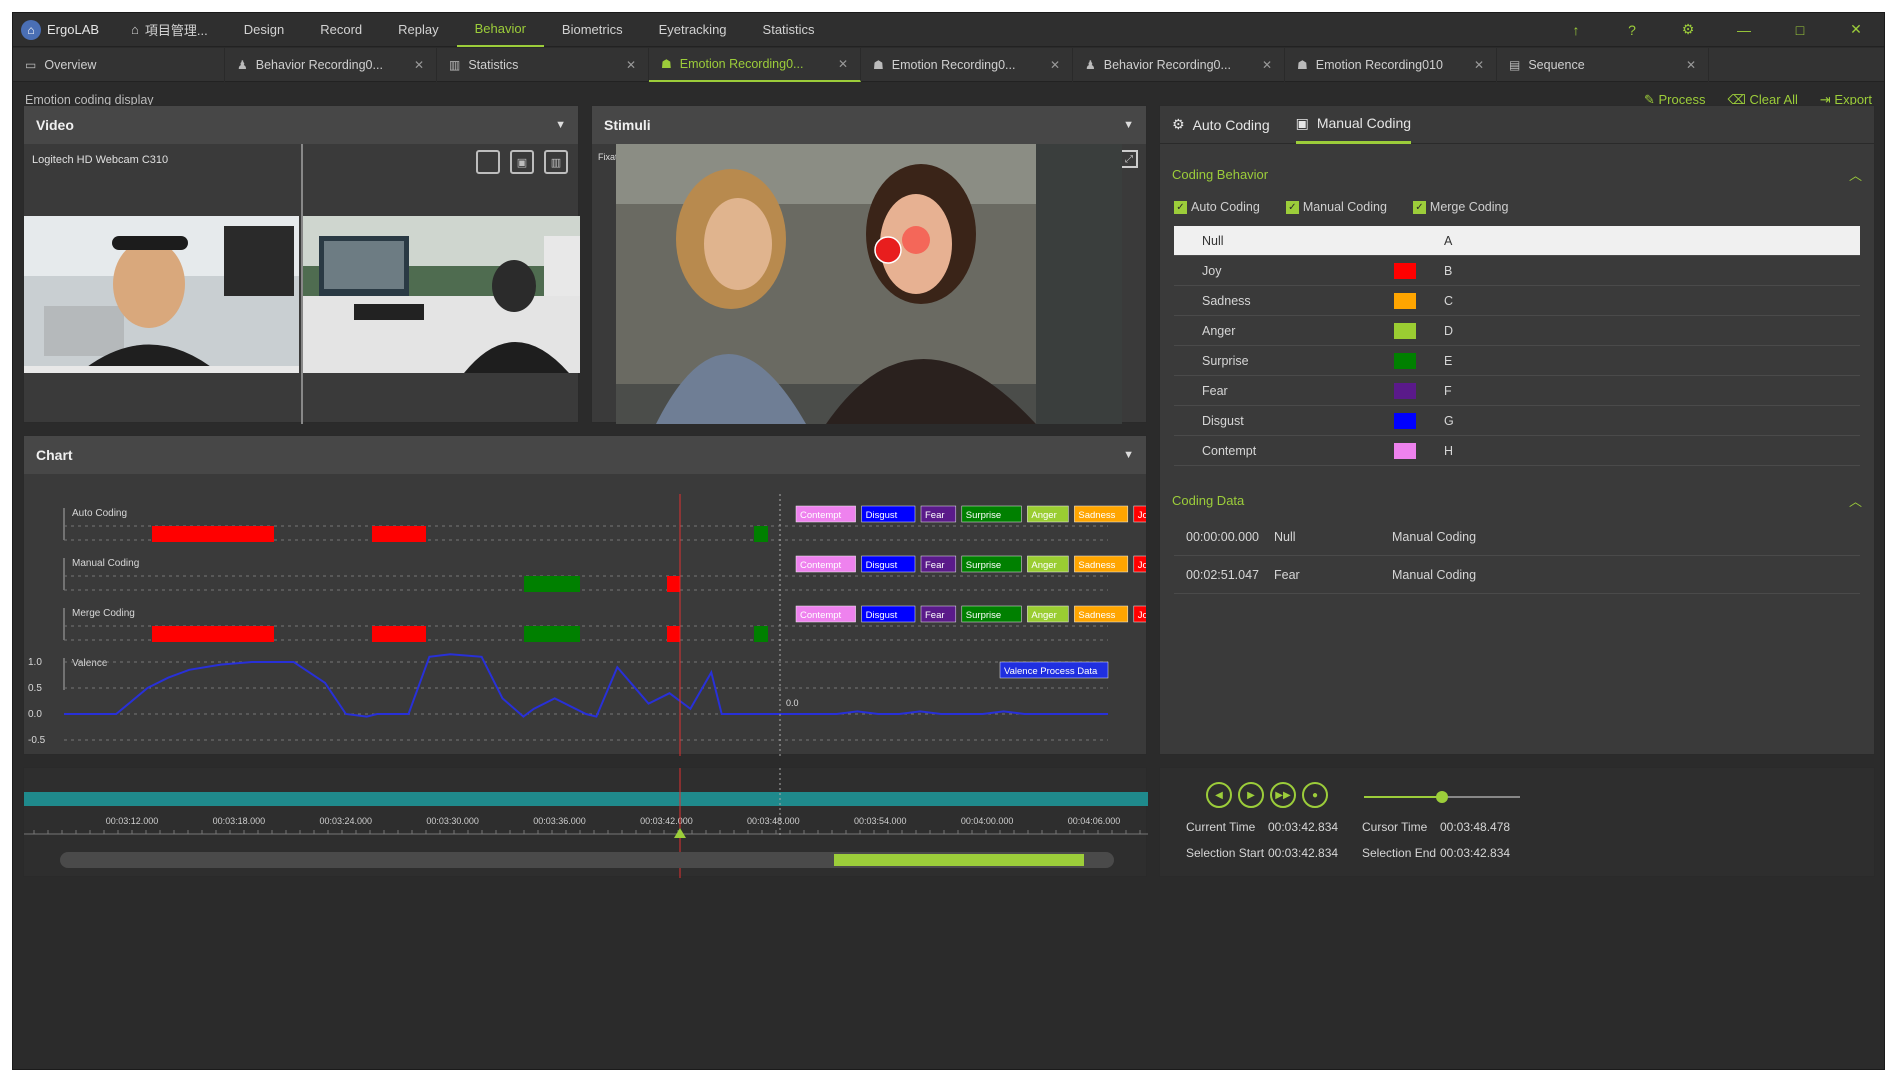 This screenshot has height=1082, width=1897. What do you see at coordinates (586, 799) in the screenshot?
I see `timeline-track` at bounding box center [586, 799].